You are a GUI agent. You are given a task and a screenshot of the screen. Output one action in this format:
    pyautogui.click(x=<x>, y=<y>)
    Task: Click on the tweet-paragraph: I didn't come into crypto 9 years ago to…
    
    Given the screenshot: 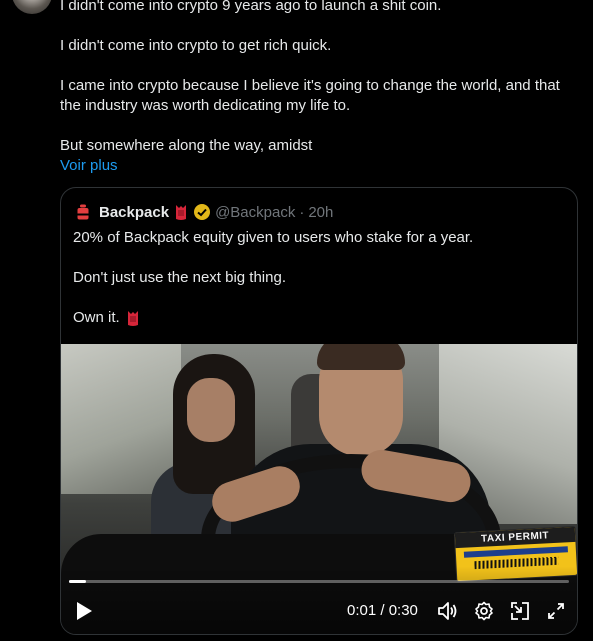 What is the action you would take?
    pyautogui.click(x=251, y=7)
    